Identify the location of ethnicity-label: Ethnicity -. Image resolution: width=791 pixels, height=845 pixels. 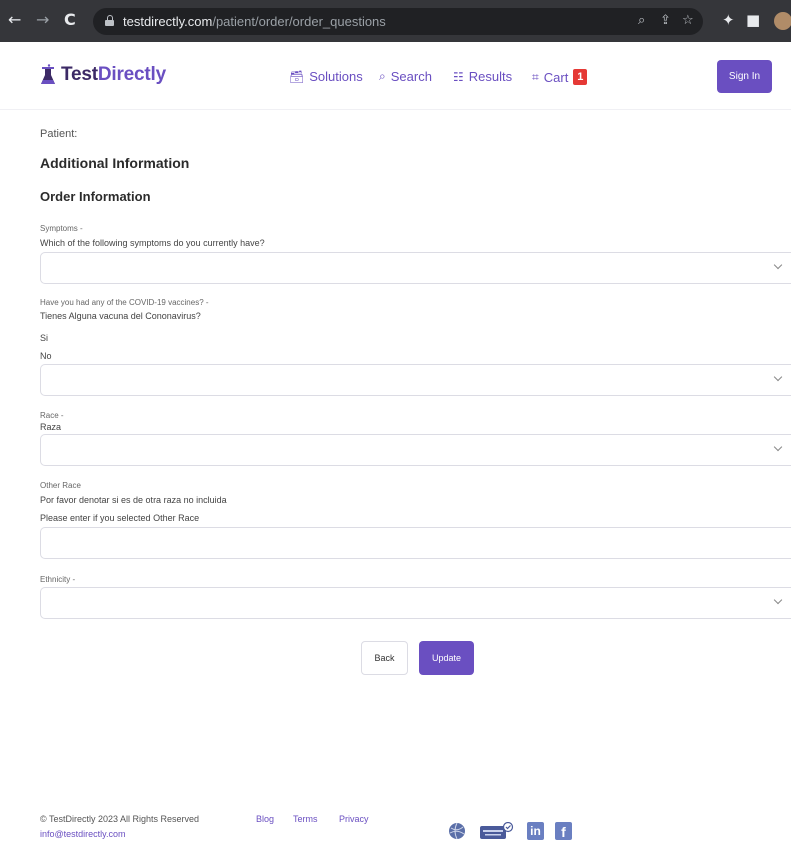
(58, 579).